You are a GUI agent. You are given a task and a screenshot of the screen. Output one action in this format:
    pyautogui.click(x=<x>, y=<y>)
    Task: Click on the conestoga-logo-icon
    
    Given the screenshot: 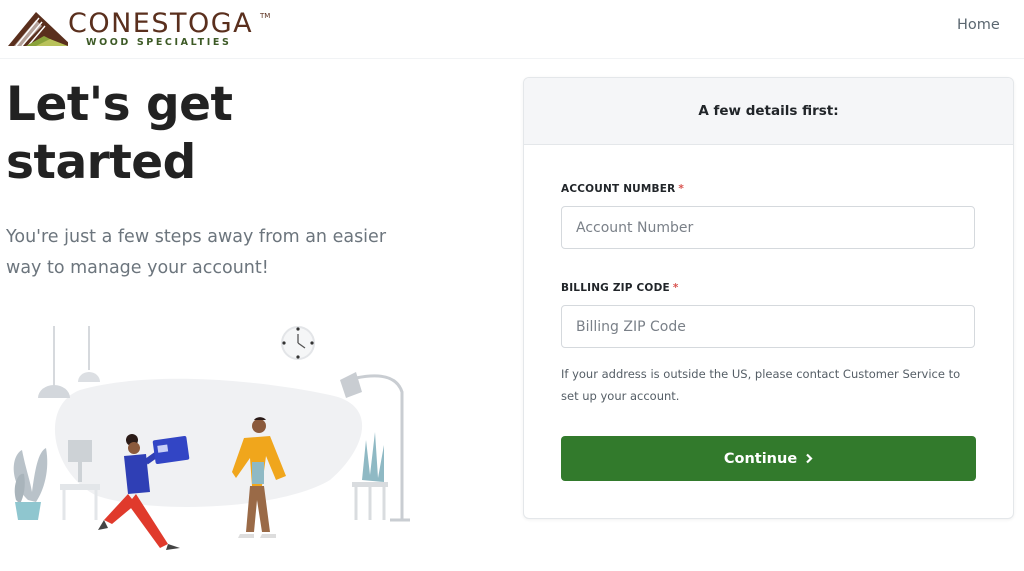 What is the action you would take?
    pyautogui.click(x=38, y=29)
    